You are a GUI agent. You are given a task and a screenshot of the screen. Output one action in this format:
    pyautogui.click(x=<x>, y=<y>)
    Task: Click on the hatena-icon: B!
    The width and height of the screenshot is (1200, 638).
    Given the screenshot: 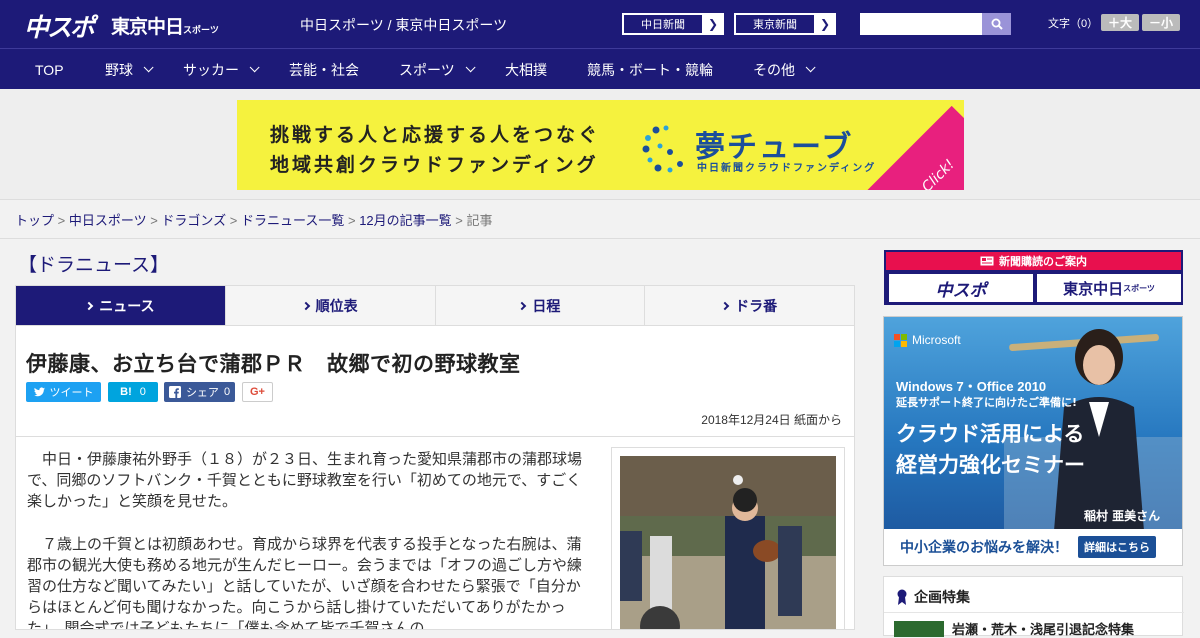 What is the action you would take?
    pyautogui.click(x=126, y=392)
    